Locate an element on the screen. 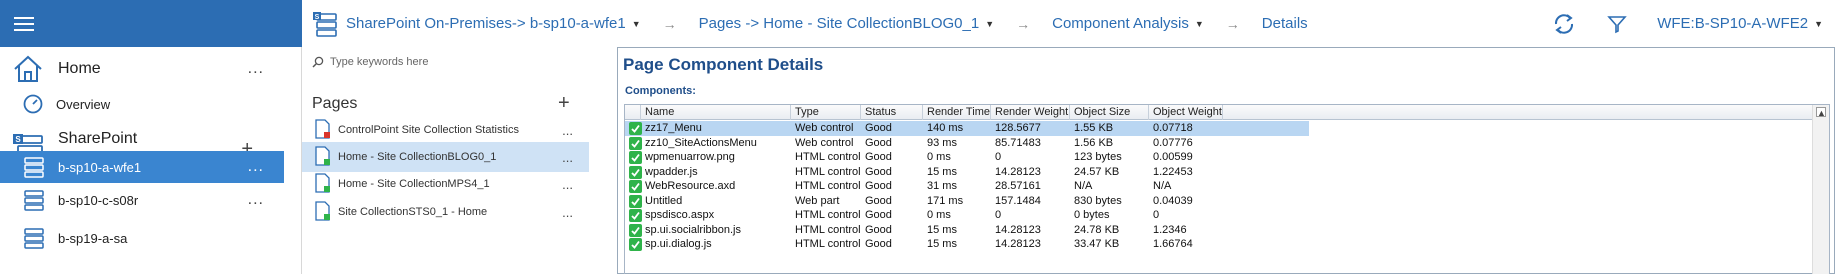  column-header: Render Time is located at coordinates (957, 112).